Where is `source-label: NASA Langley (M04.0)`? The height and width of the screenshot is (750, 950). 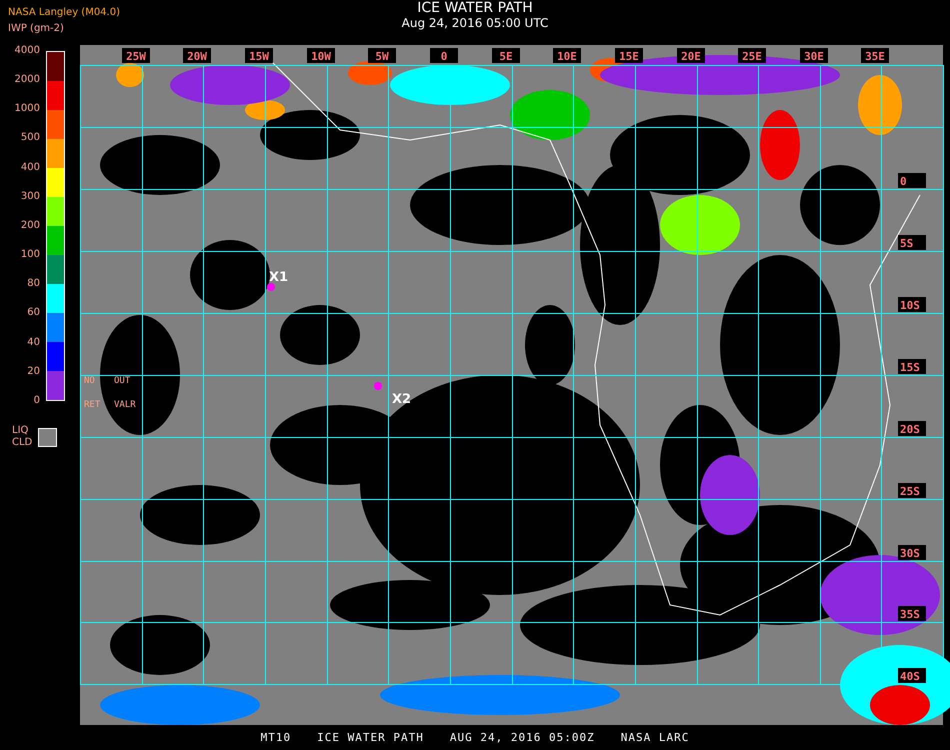
source-label: NASA Langley (M04.0) is located at coordinates (64, 12).